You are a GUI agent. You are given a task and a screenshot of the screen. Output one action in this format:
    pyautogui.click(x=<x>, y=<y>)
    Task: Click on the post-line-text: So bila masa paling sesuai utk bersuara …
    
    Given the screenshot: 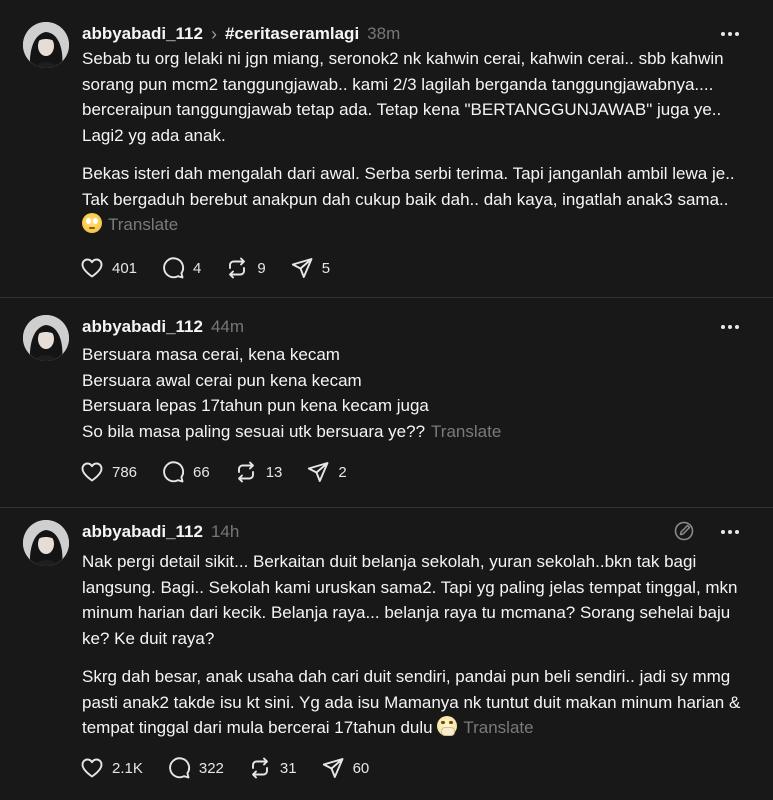 What is the action you would take?
    pyautogui.click(x=254, y=431)
    